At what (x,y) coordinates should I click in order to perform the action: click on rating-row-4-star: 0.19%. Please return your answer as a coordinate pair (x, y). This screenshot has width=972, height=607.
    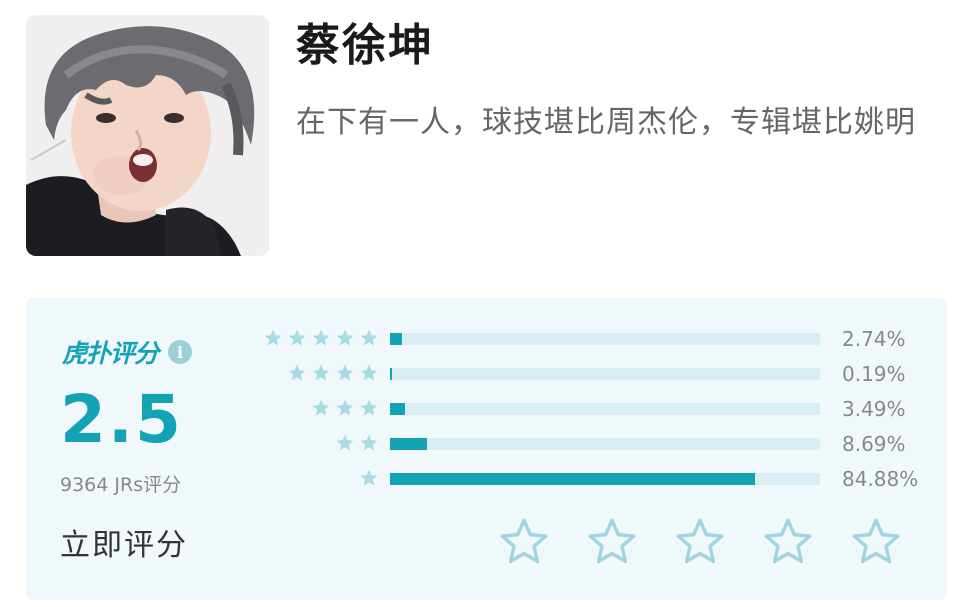
    Looking at the image, I should click on (486, 374).